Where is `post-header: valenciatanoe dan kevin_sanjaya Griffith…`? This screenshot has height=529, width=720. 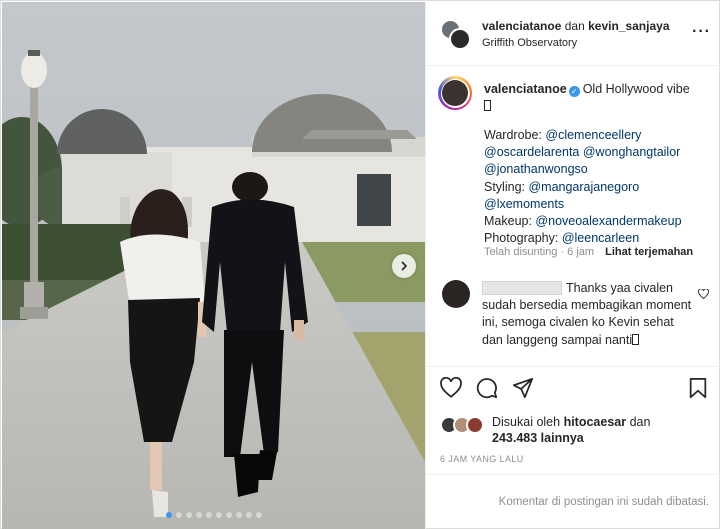
post-header: valenciatanoe dan kevin_sanjaya Griffith… is located at coordinates (573, 34).